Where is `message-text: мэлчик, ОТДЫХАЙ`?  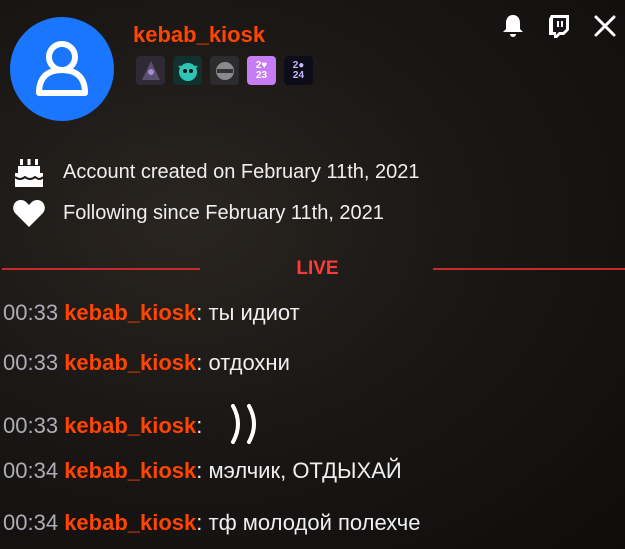
message-text: мэлчик, ОТДЫХАЙ is located at coordinates (302, 470).